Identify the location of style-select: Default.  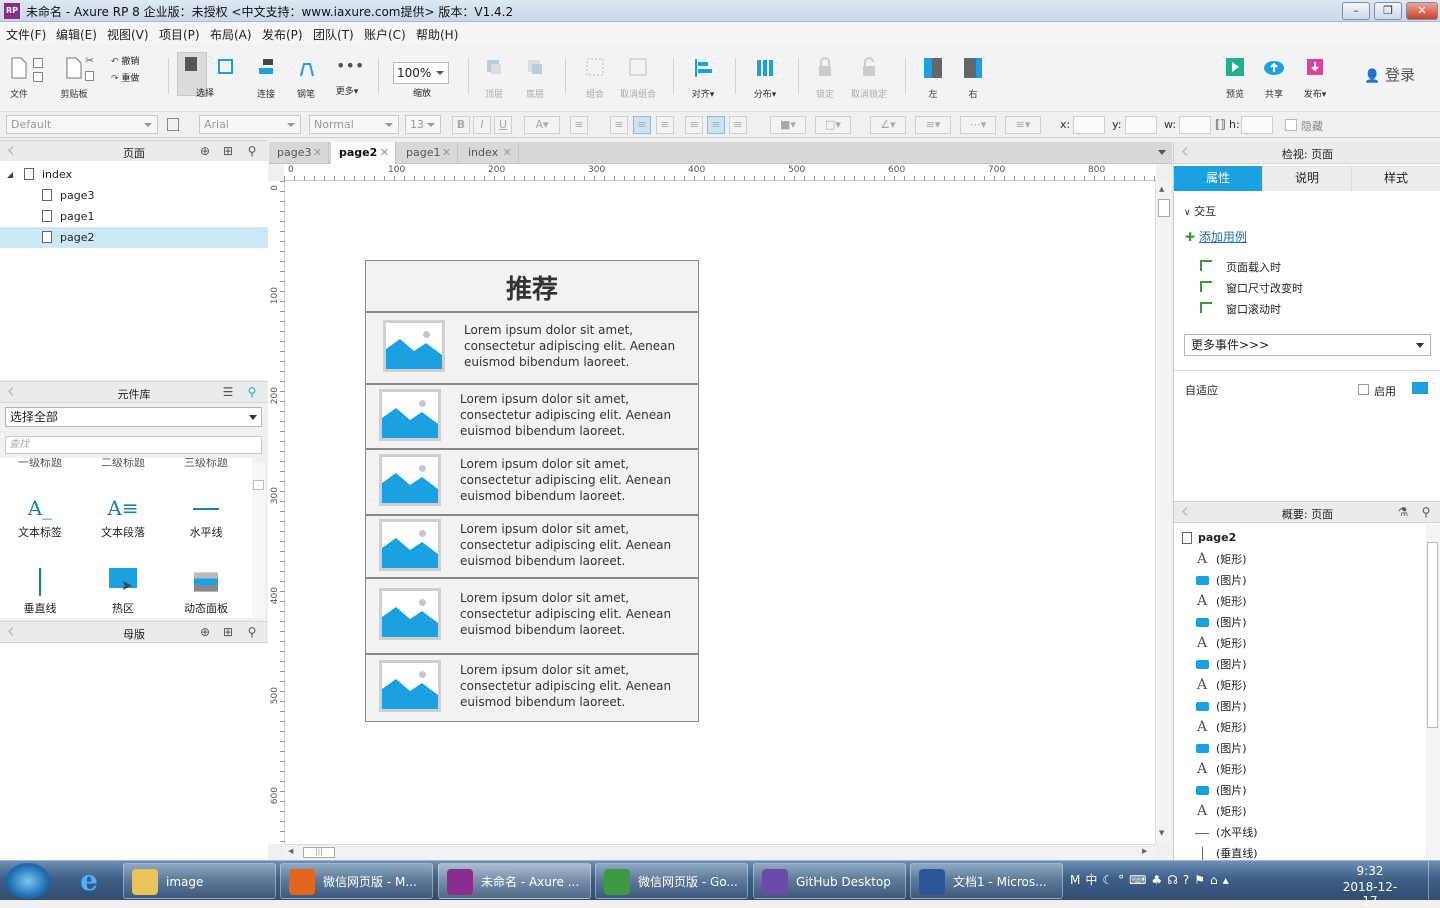
(82, 124).